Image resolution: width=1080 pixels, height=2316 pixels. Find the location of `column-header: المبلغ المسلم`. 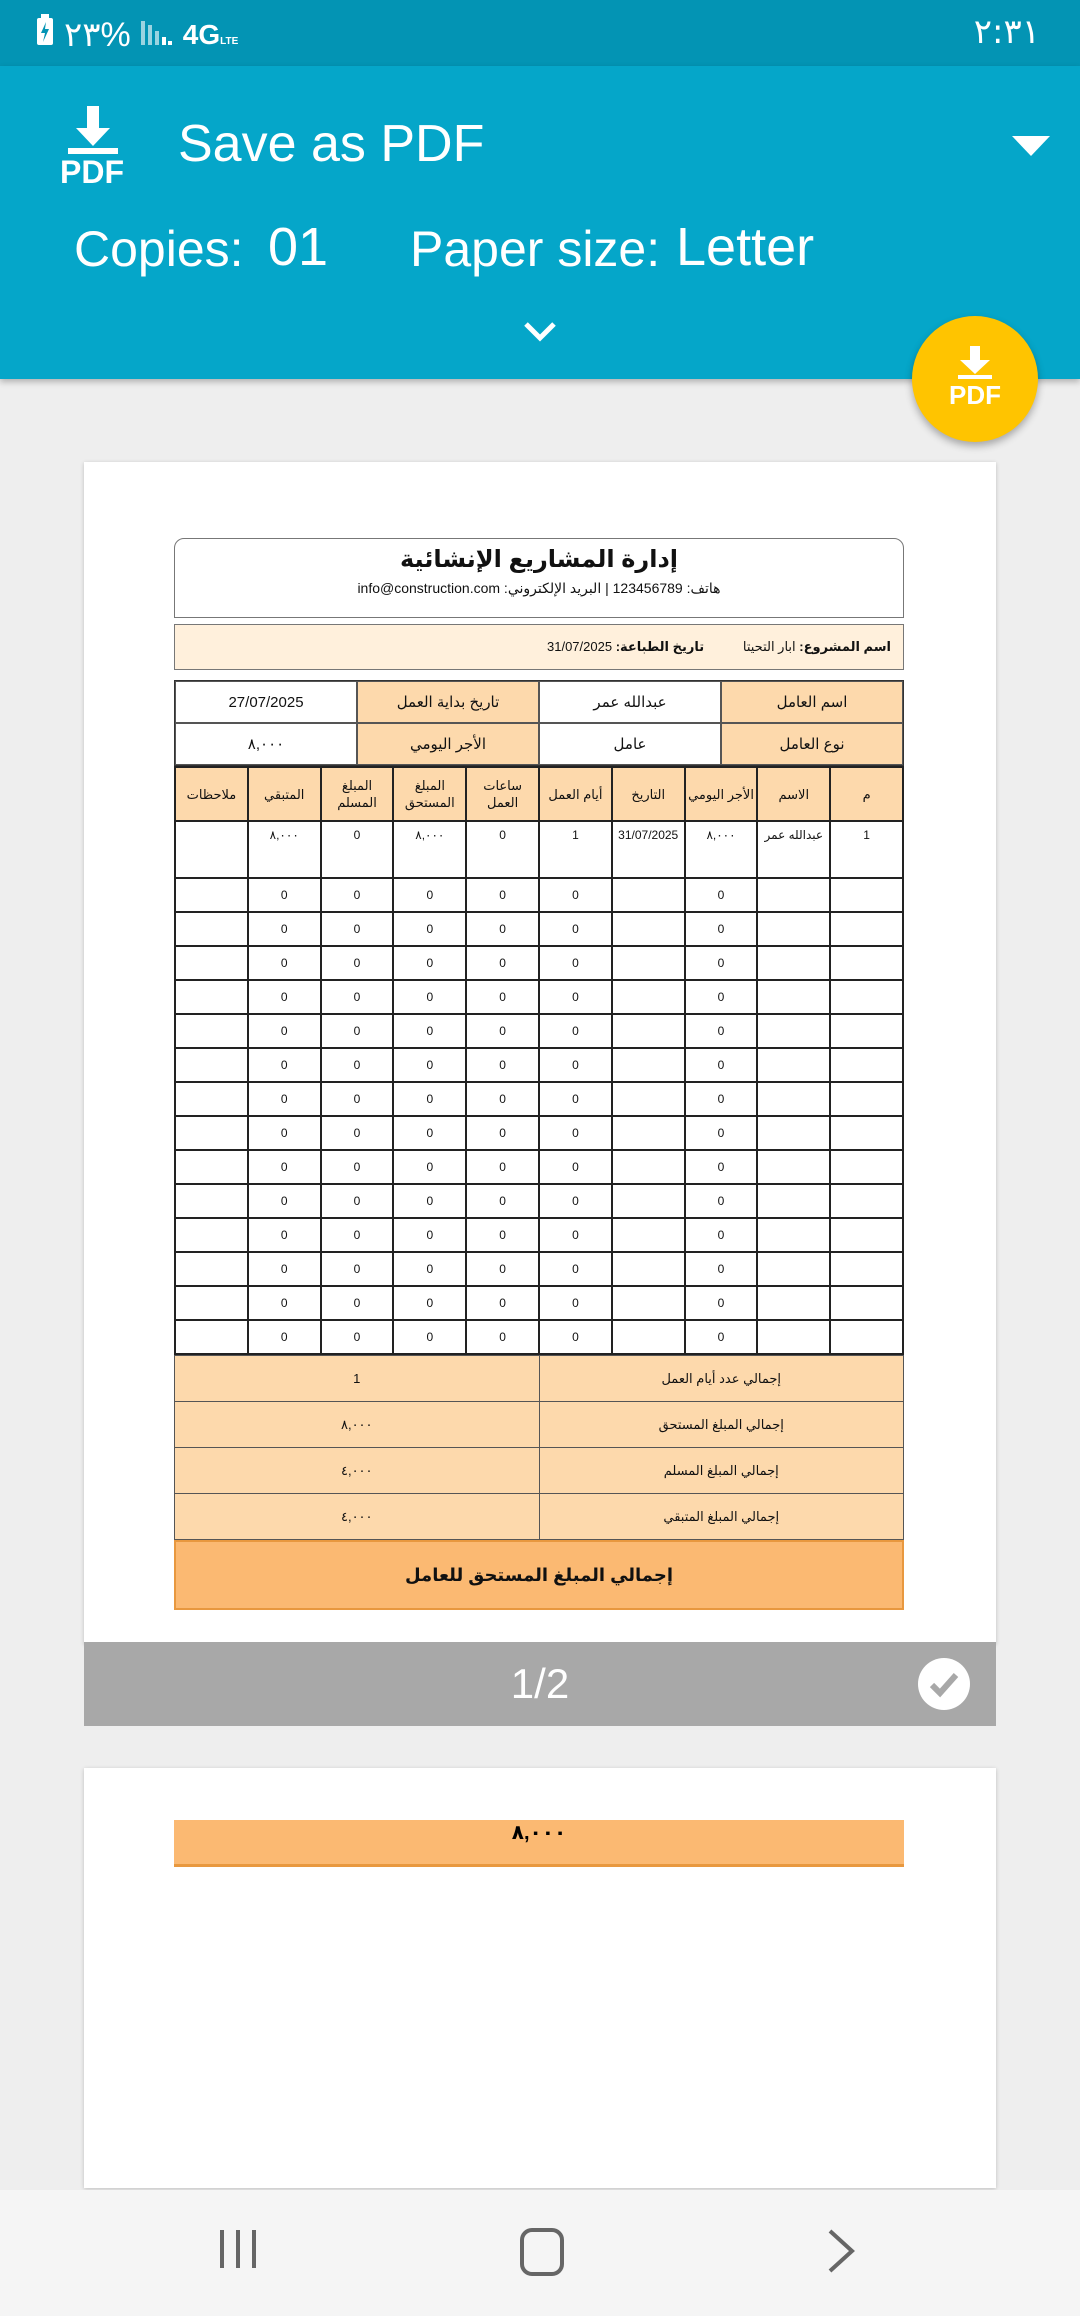

column-header: المبلغ المسلم is located at coordinates (357, 794).